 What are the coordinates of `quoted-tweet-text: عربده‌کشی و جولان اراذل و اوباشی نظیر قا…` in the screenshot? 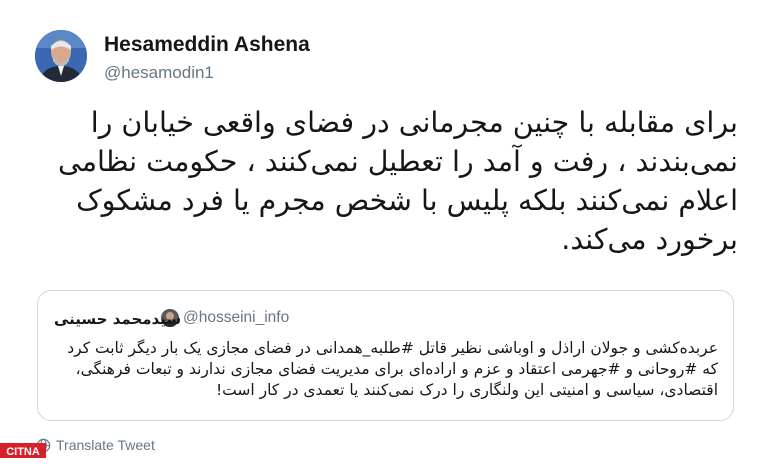 It's located at (392, 369).